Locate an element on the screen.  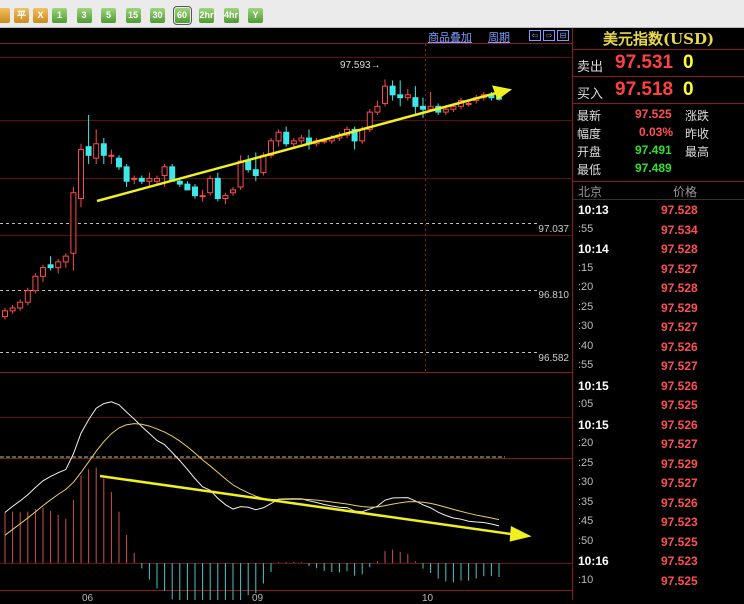
period-button: 2hr is located at coordinates (206, 15).